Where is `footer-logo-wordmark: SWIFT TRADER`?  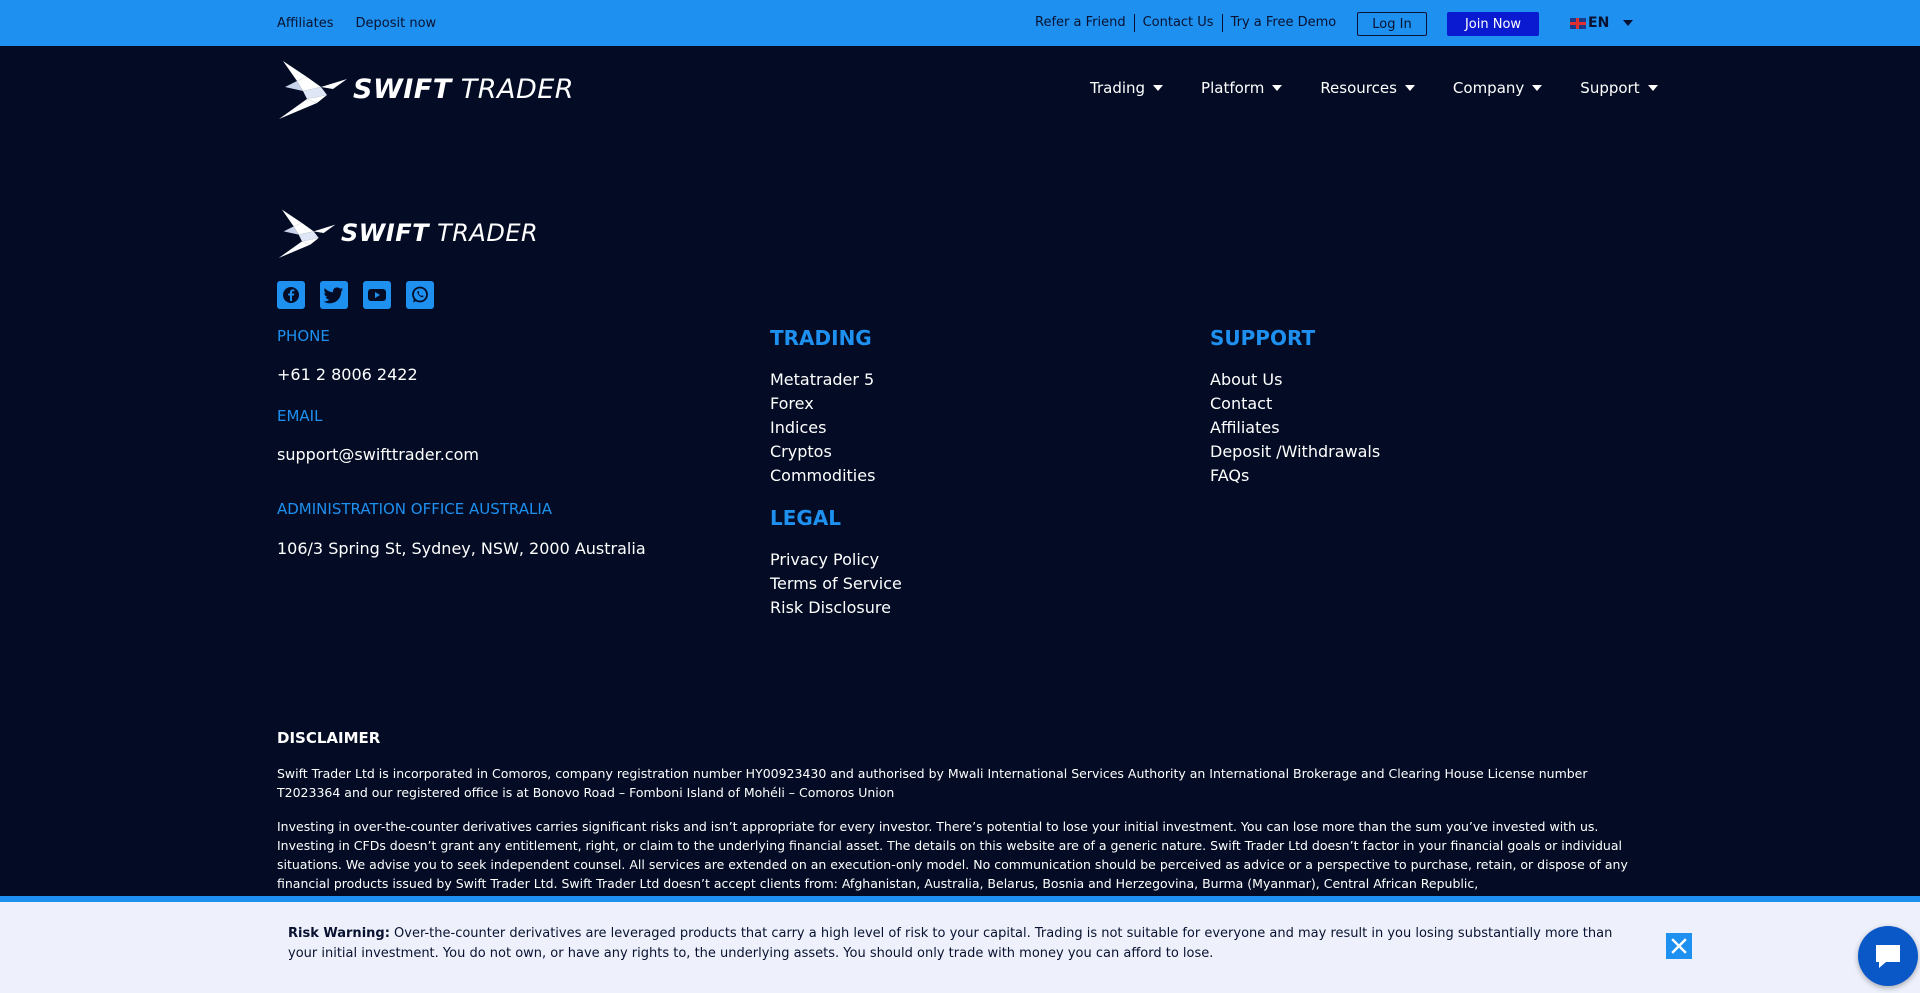 footer-logo-wordmark: SWIFT TRADER is located at coordinates (440, 233).